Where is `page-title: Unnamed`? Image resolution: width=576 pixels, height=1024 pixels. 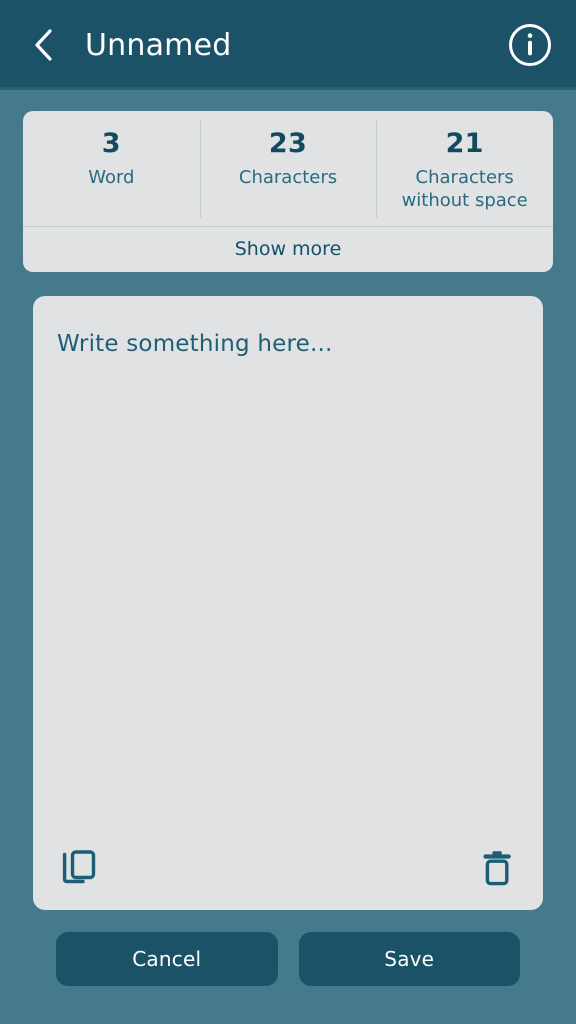 page-title: Unnamed is located at coordinates (158, 45).